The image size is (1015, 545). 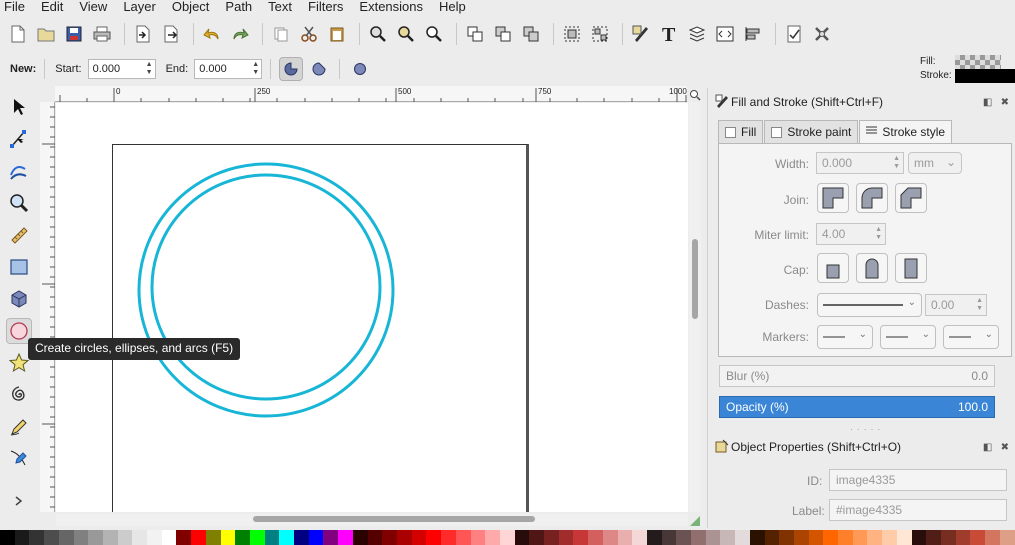 I want to click on horizontal-scrollbar, so click(x=372, y=520).